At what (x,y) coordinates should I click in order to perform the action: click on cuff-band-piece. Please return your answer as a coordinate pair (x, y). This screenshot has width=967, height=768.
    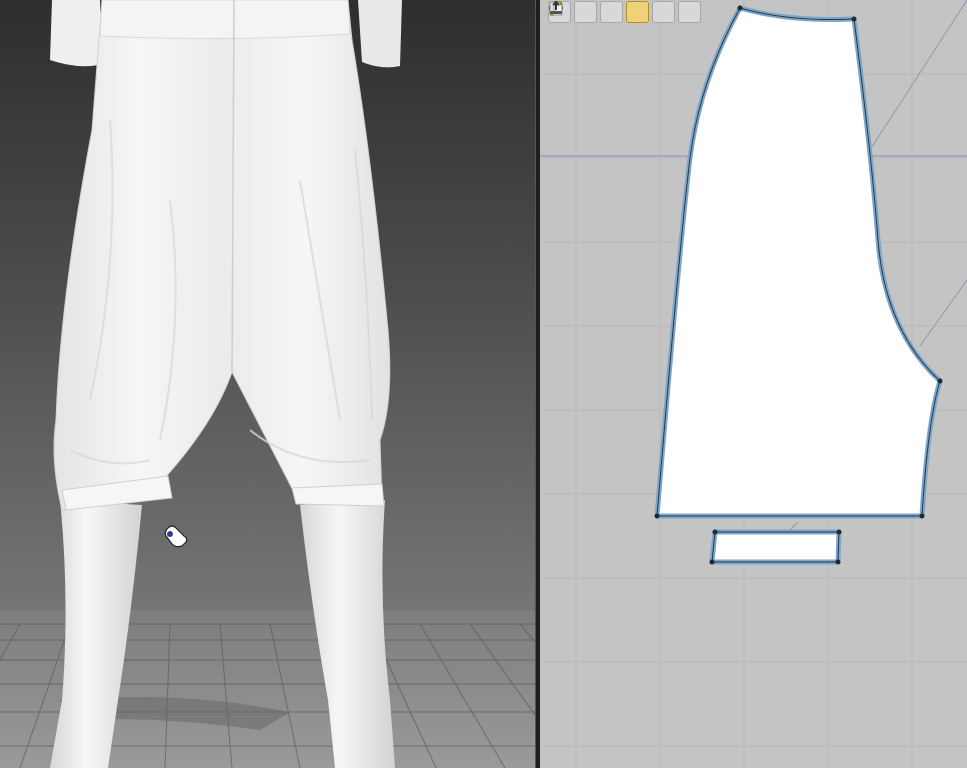
    Looking at the image, I should click on (775, 547).